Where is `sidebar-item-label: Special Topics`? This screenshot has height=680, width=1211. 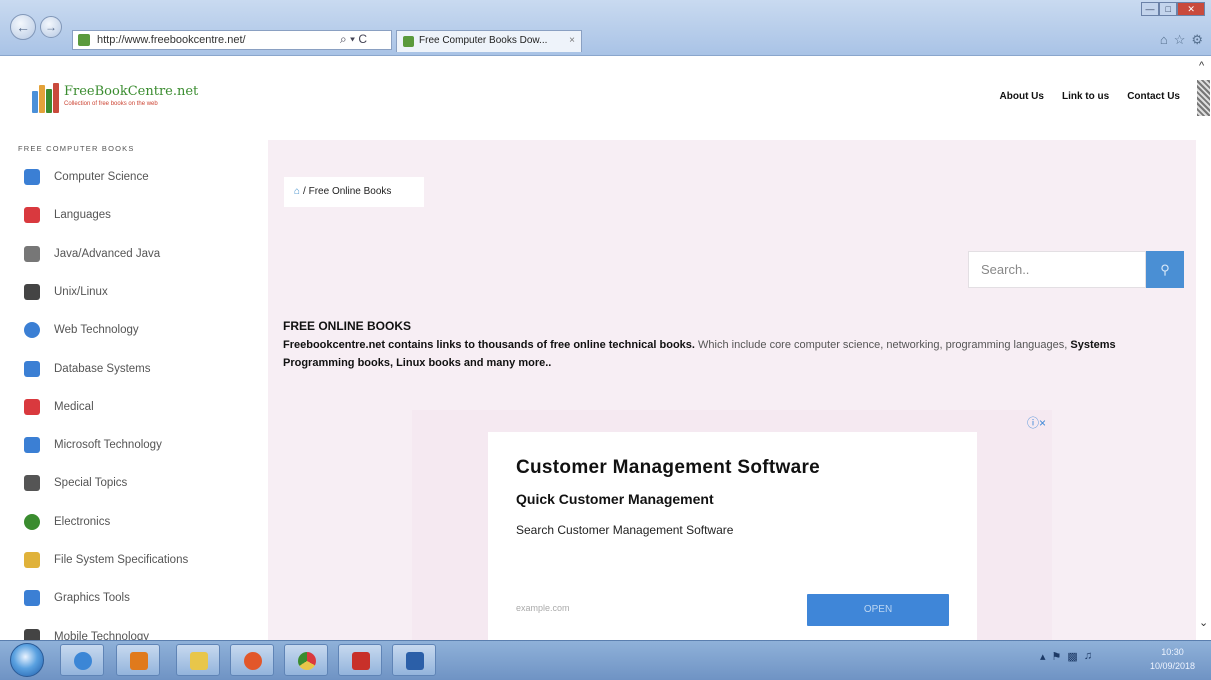 sidebar-item-label: Special Topics is located at coordinates (91, 483).